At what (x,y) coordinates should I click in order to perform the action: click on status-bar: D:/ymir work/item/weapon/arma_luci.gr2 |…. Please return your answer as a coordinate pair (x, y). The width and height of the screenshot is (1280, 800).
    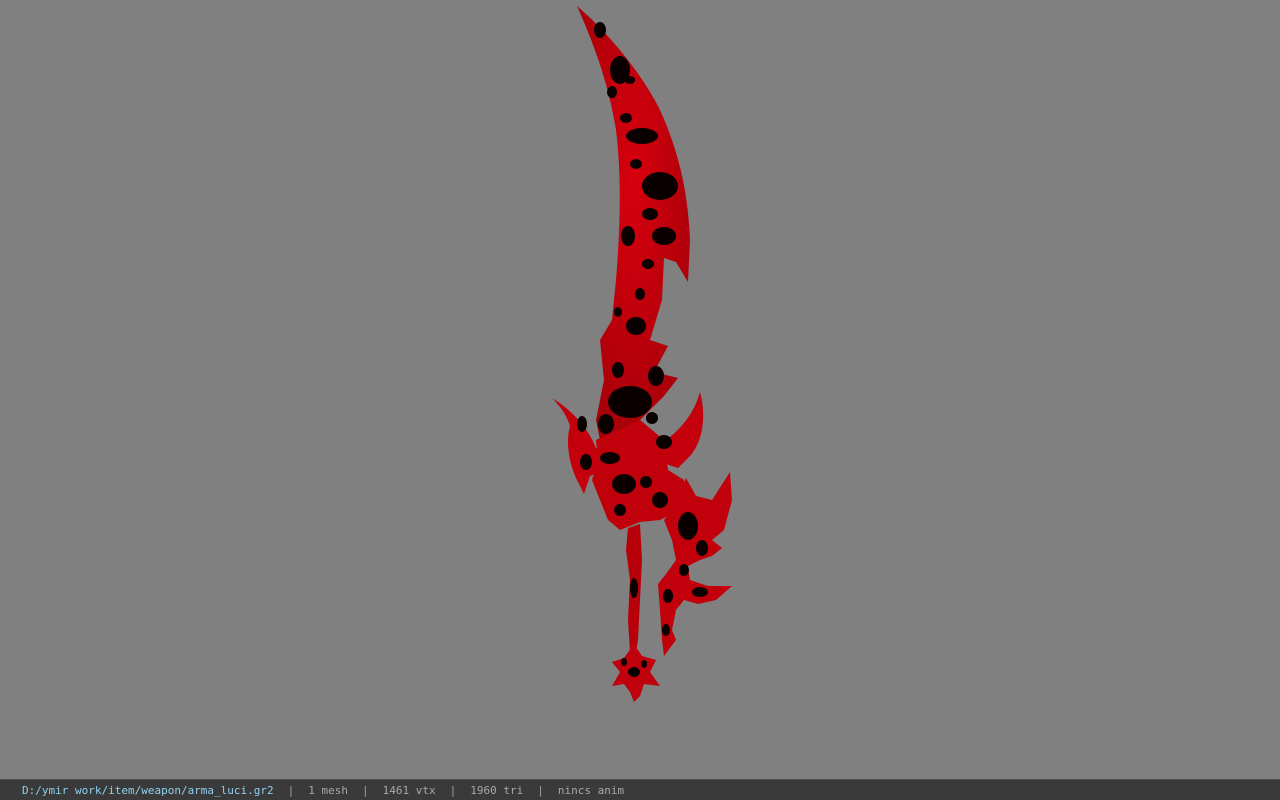
    Looking at the image, I should click on (640, 789).